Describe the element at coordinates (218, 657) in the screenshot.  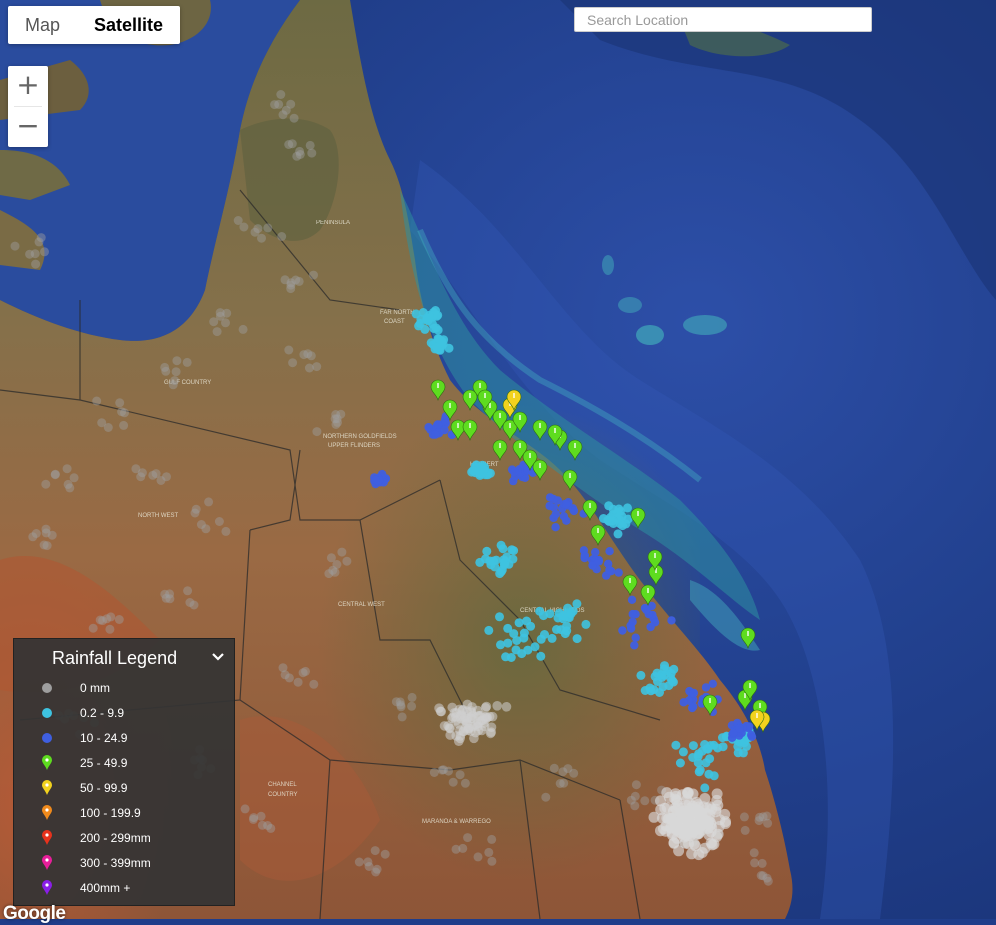
I see `chevron-down-icon` at that location.